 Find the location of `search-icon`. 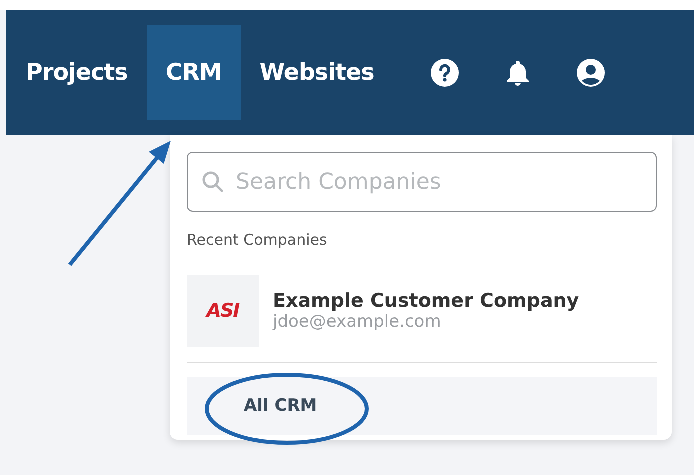

search-icon is located at coordinates (213, 182).